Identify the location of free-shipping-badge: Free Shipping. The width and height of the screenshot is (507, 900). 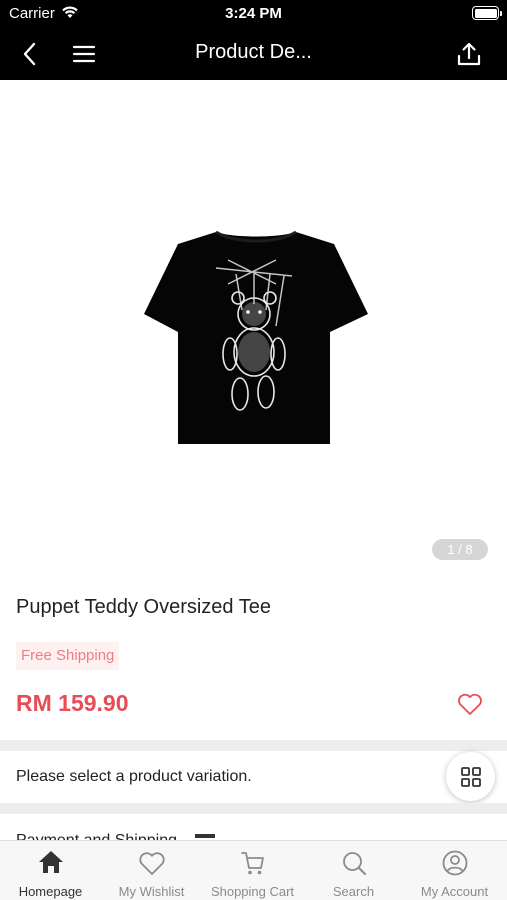
(68, 656).